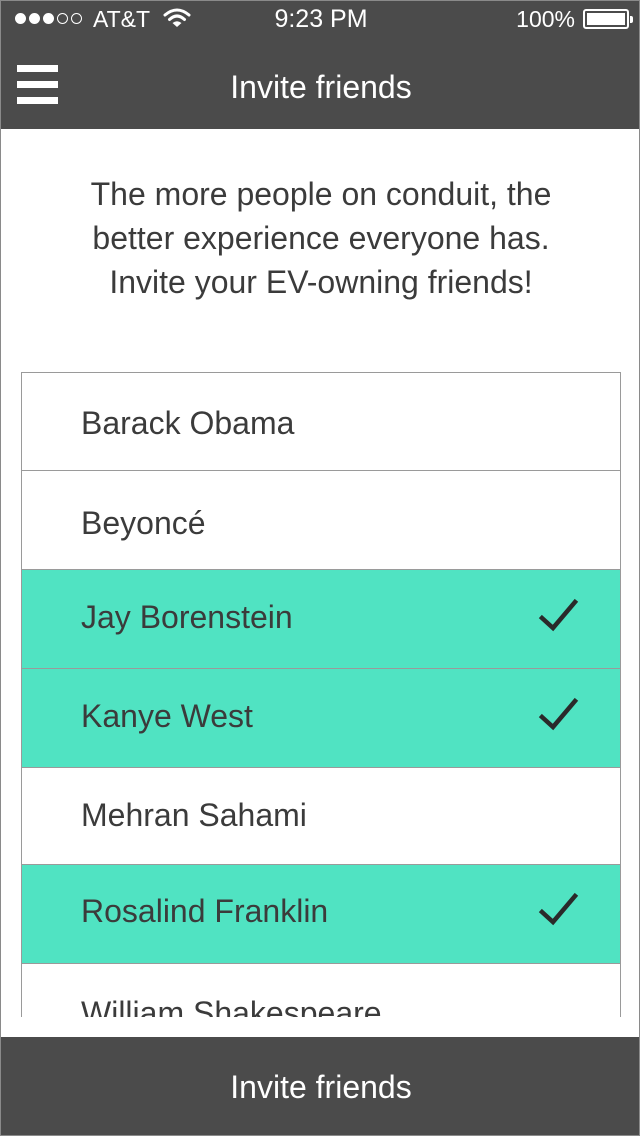 The width and height of the screenshot is (640, 1136). Describe the element at coordinates (321, 619) in the screenshot. I see `friend-row: Jay Borenstein` at that location.